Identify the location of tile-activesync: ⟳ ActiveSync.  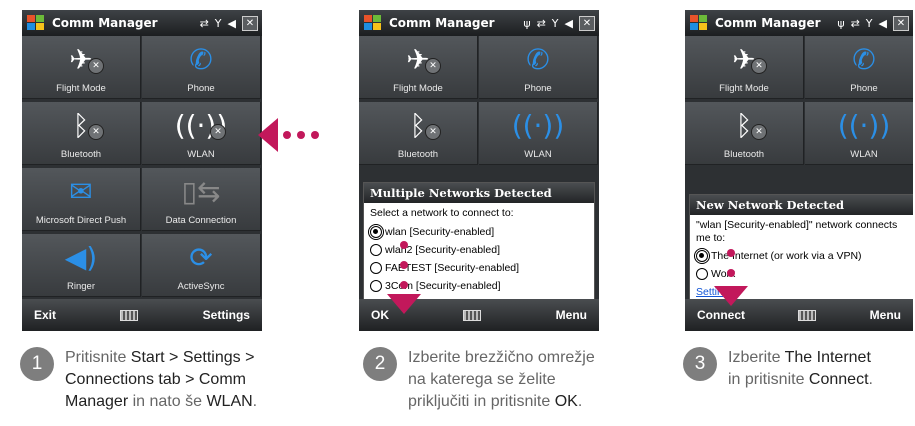
(201, 265).